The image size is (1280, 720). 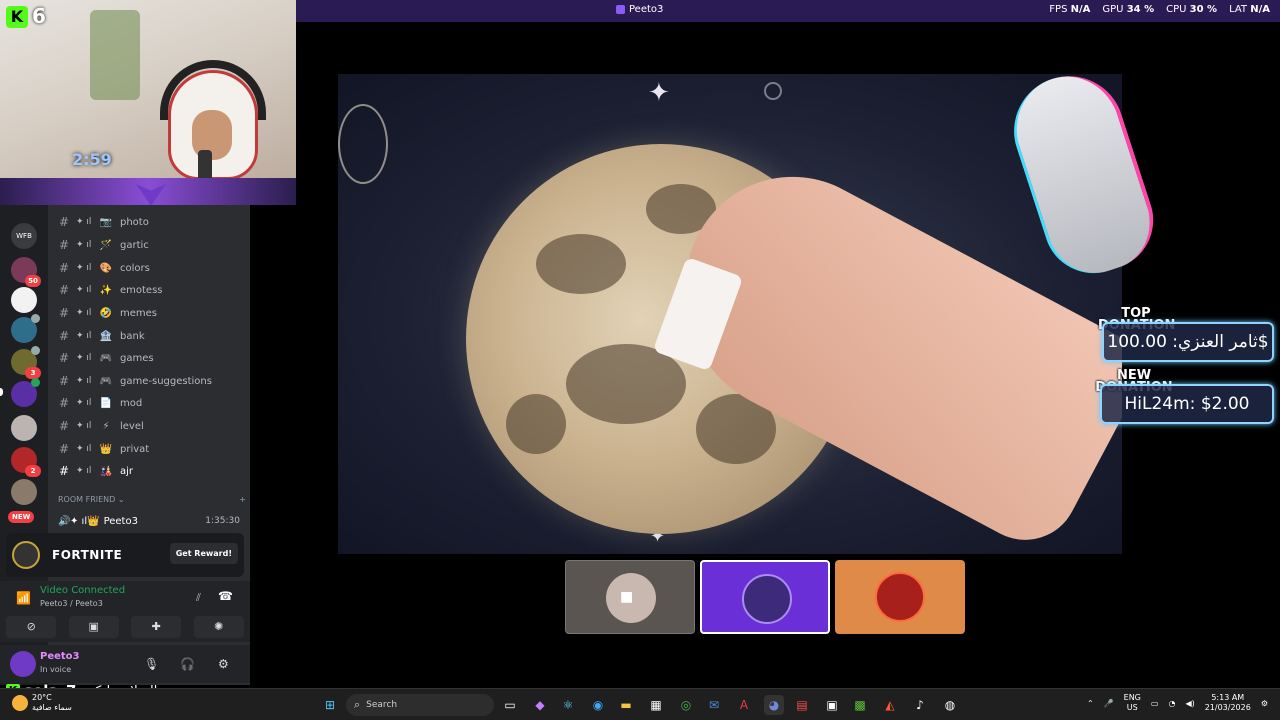 What do you see at coordinates (60, 656) in the screenshot?
I see `username: Peeto3` at bounding box center [60, 656].